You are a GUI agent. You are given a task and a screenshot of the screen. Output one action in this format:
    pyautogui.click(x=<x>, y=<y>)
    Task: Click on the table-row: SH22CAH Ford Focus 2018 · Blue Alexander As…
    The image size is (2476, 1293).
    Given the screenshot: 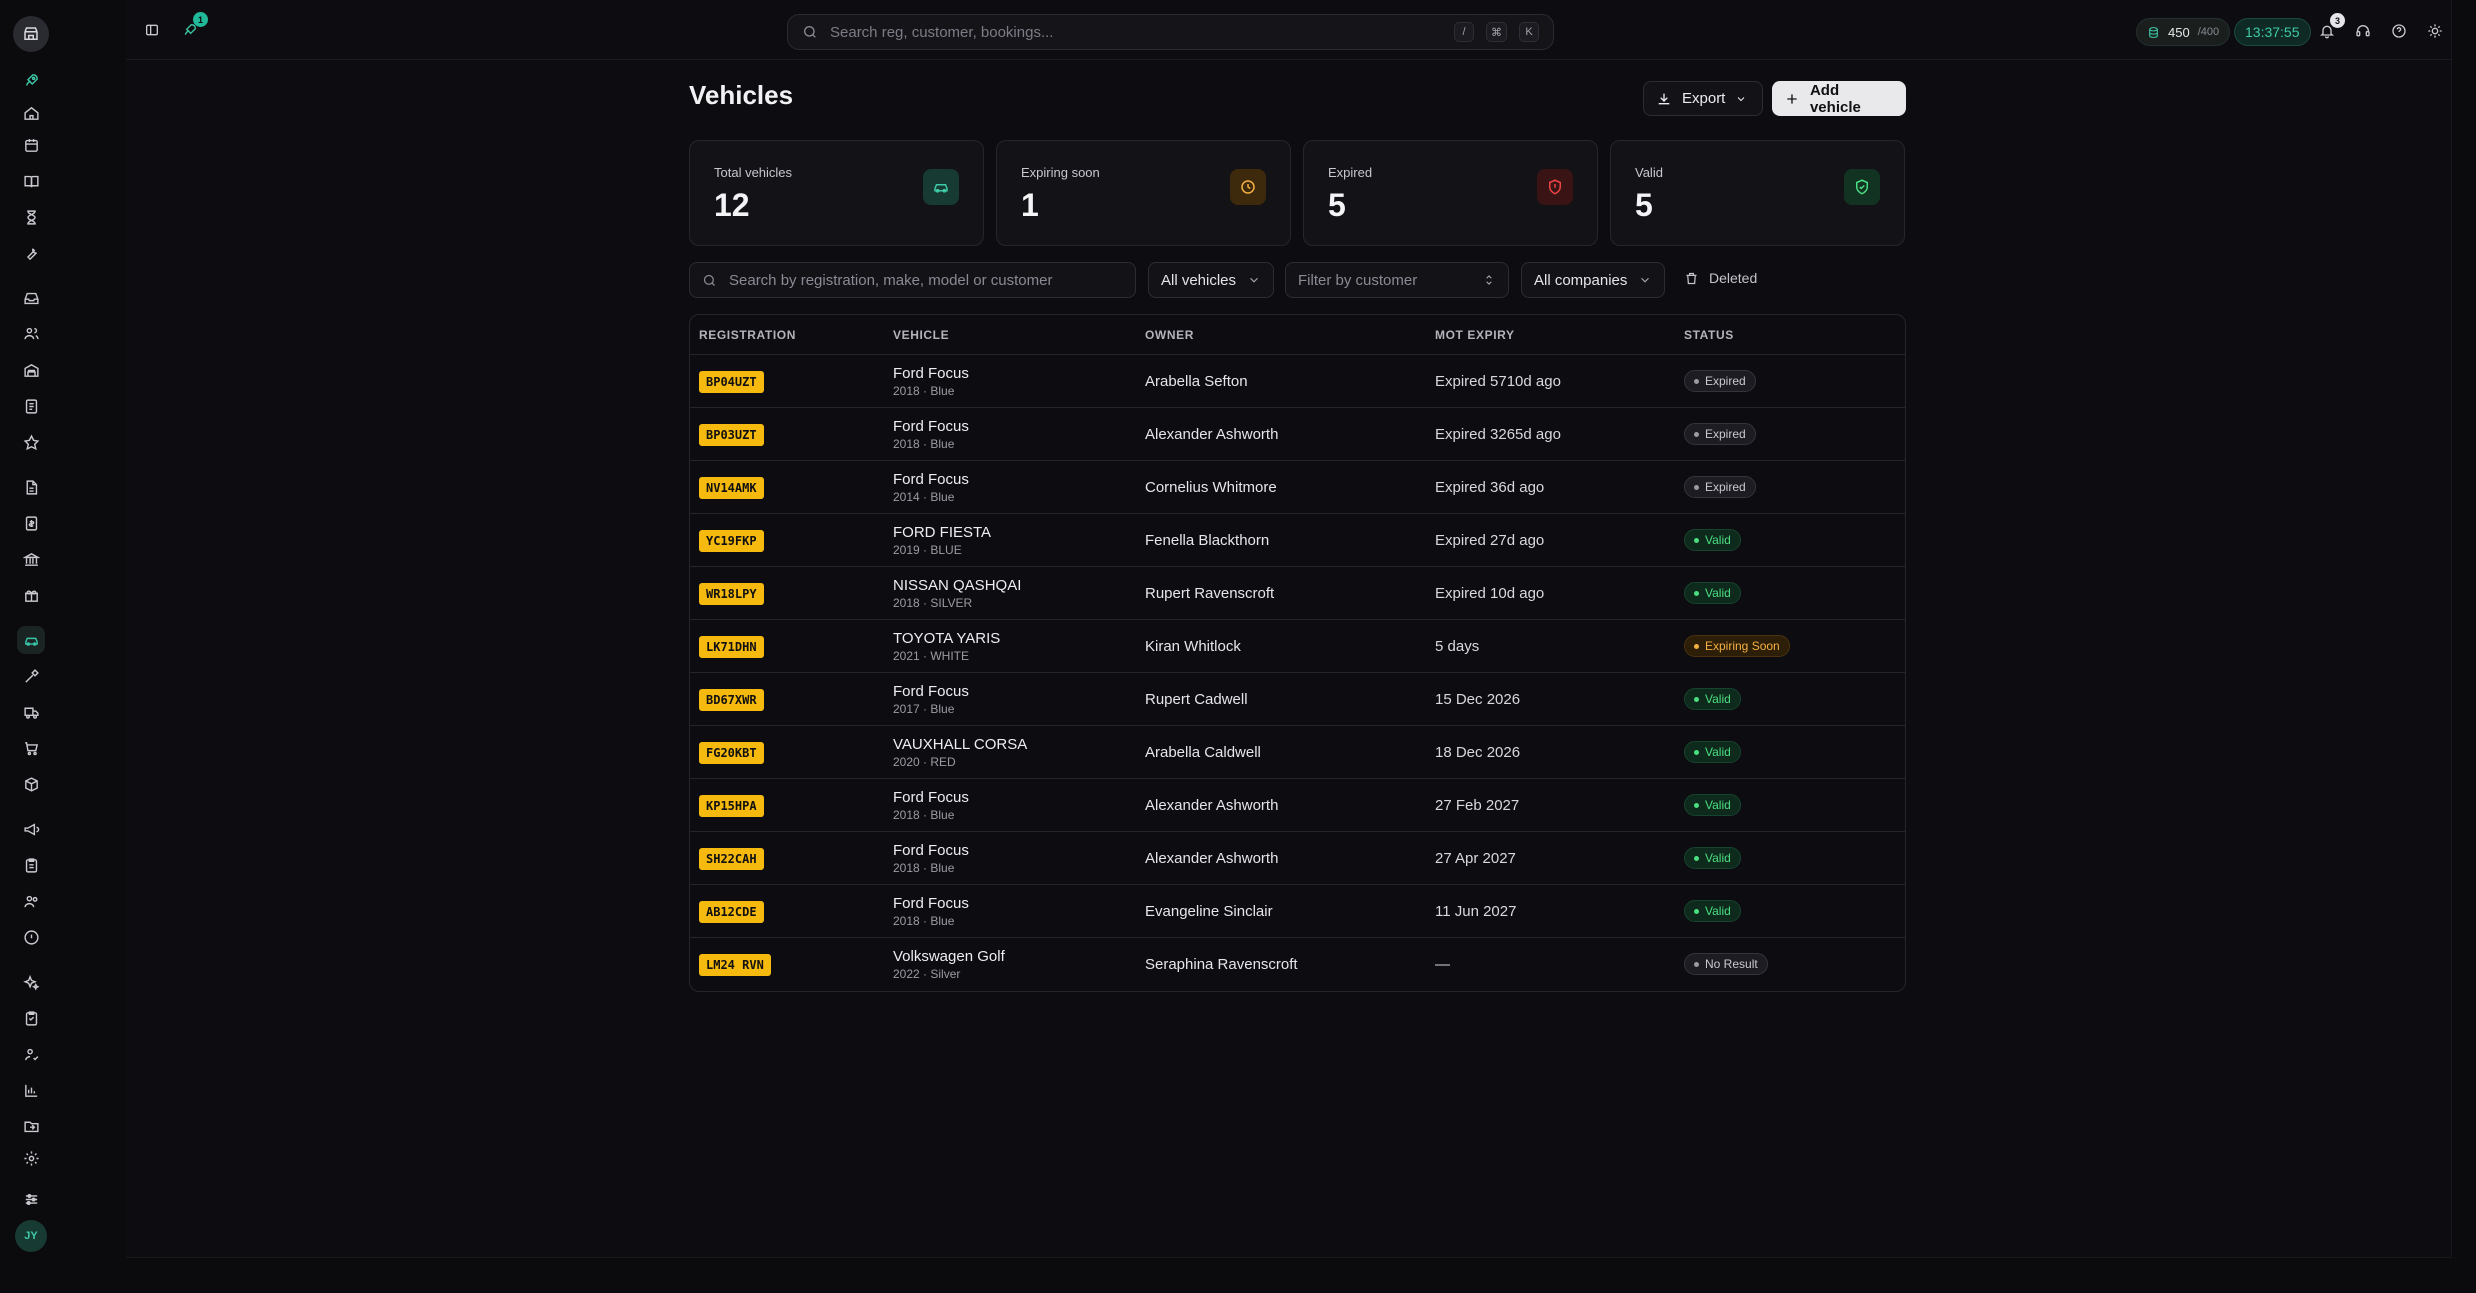 What is the action you would take?
    pyautogui.click(x=1297, y=858)
    